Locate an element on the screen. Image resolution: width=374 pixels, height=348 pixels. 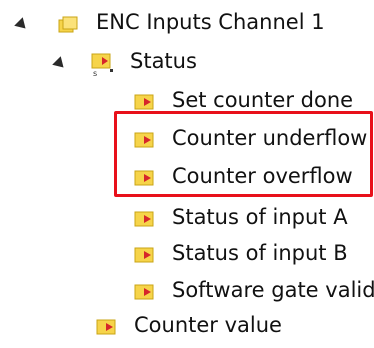
tree-node-counter-underflow: Counter underflow is located at coordinates (187, 141).